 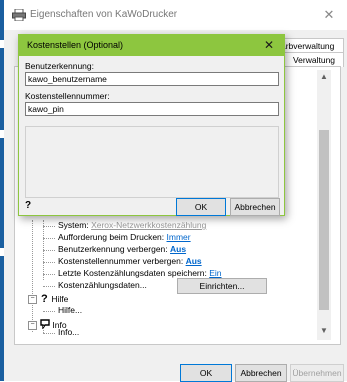 What do you see at coordinates (114, 249) in the screenshot?
I see `tree-item-label: Benutzerkennung verbergen:` at bounding box center [114, 249].